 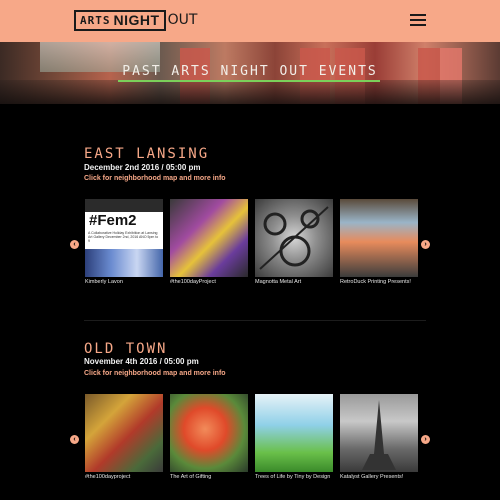 I want to click on top-navigation-bar: ARTS NIGHT OUT, so click(x=250, y=21).